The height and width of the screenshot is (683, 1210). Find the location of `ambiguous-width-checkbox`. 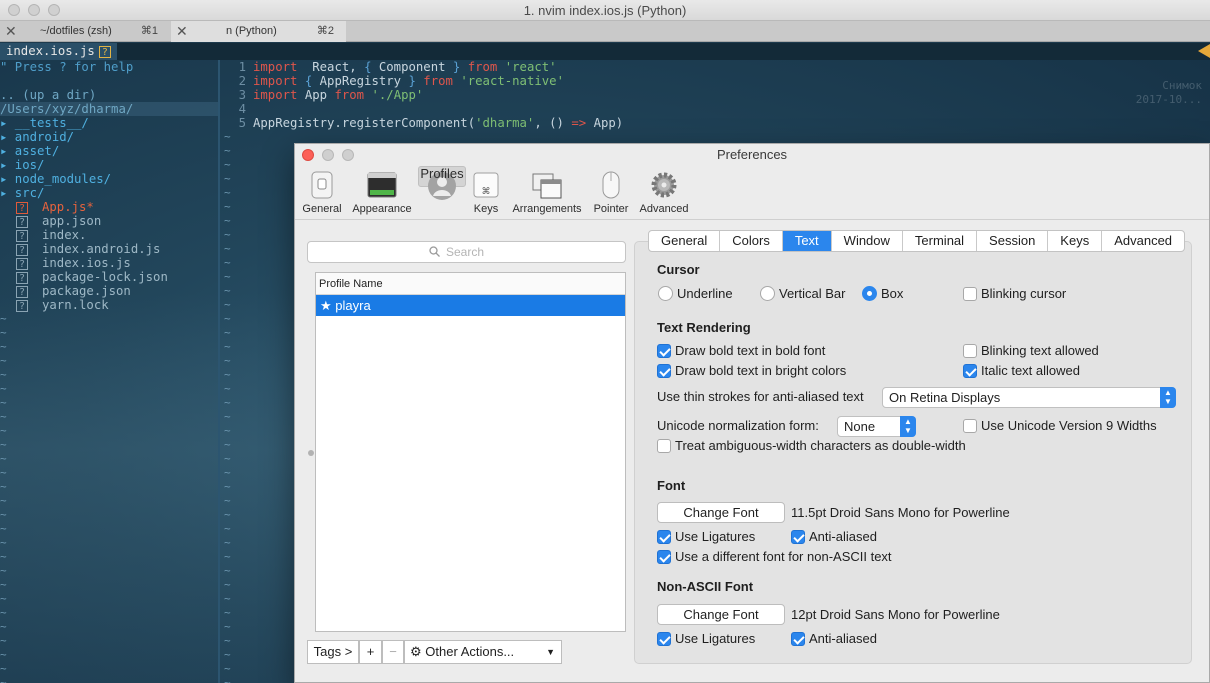

ambiguous-width-checkbox is located at coordinates (664, 446).